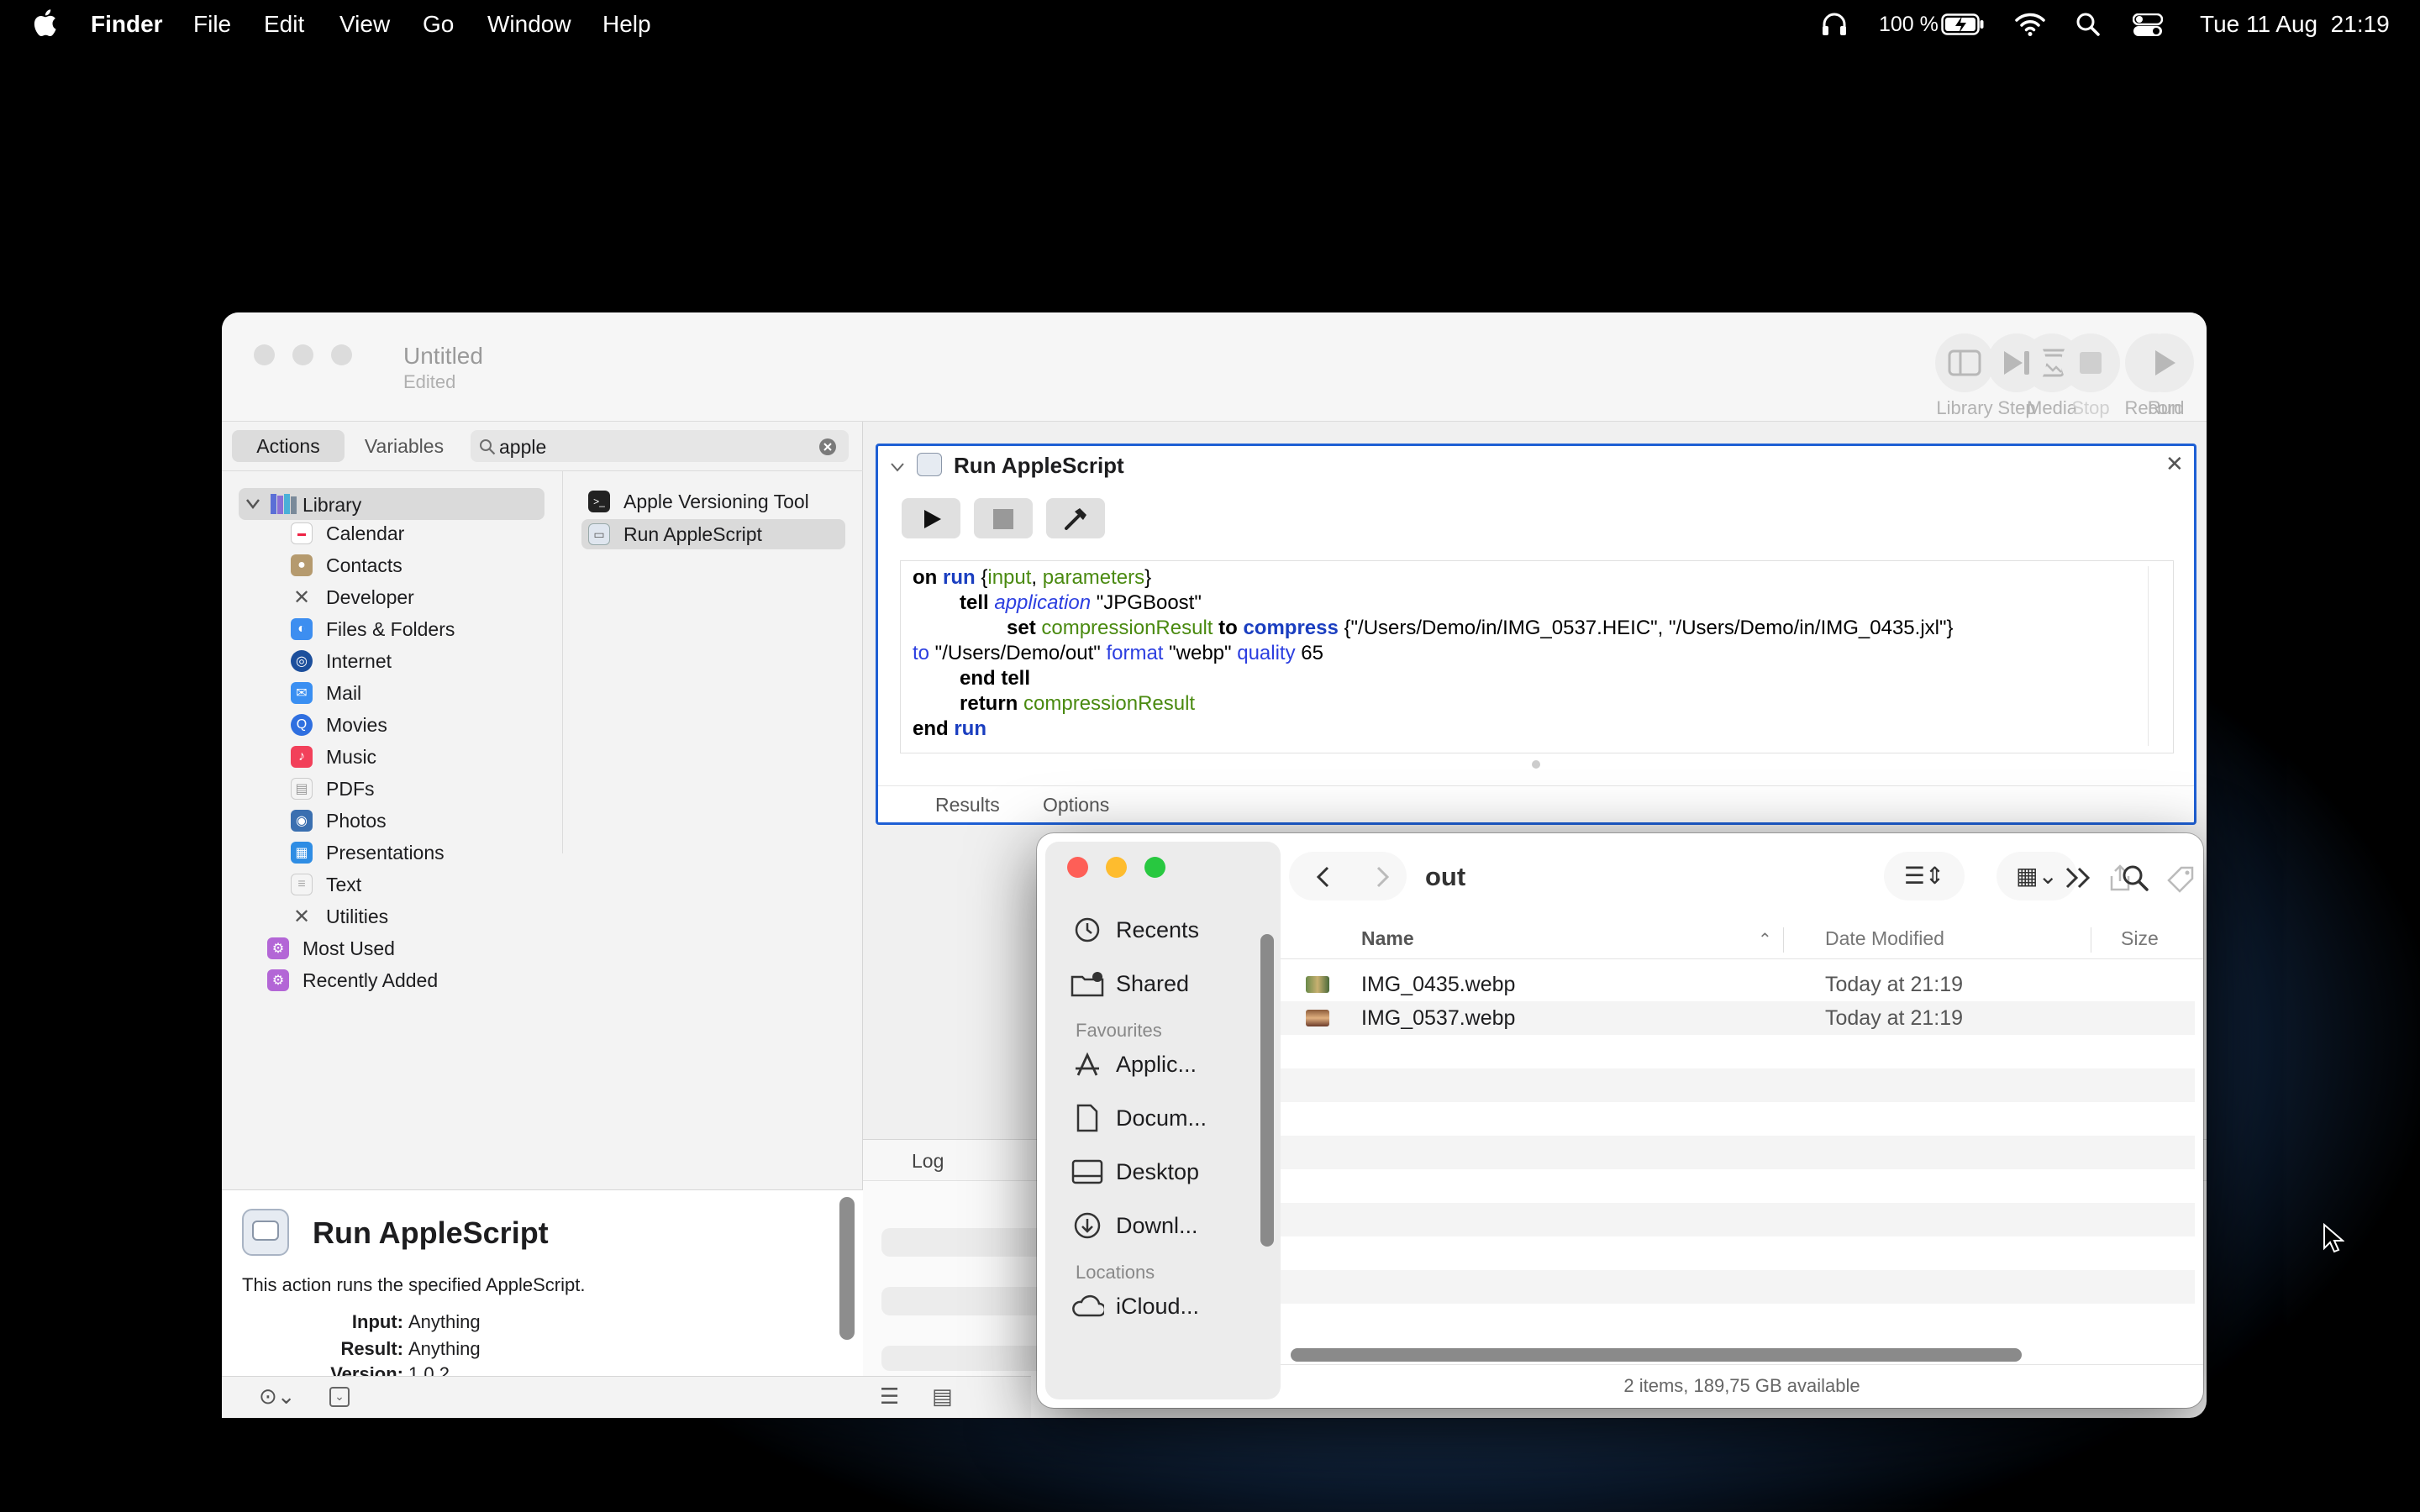  I want to click on wifi-icon, so click(2030, 27).